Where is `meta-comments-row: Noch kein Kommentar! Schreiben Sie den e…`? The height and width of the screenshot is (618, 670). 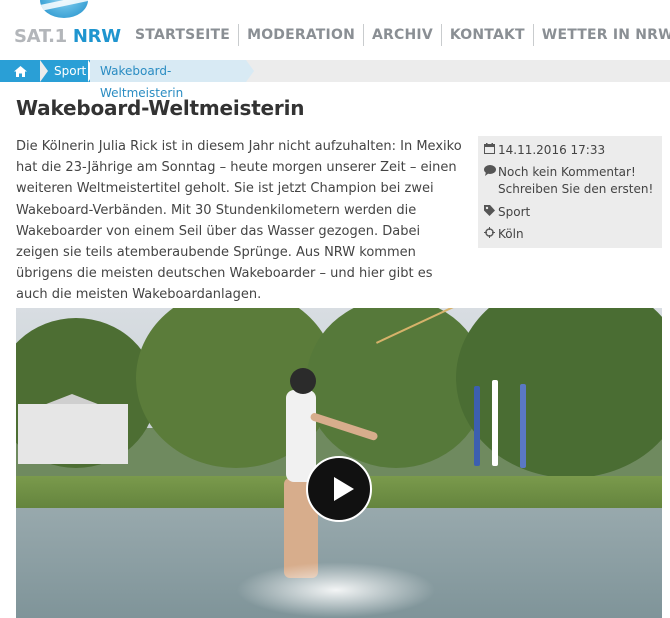
meta-comments-row: Noch kein Kommentar! Schreiben Sie den e… is located at coordinates (572, 181).